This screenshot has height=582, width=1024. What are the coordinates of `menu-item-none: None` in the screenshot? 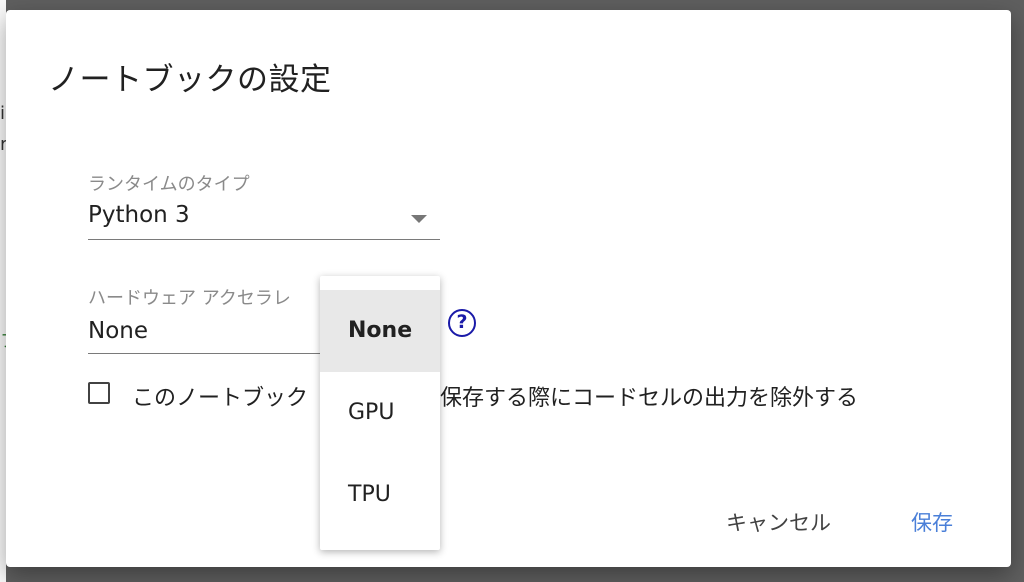 It's located at (380, 331).